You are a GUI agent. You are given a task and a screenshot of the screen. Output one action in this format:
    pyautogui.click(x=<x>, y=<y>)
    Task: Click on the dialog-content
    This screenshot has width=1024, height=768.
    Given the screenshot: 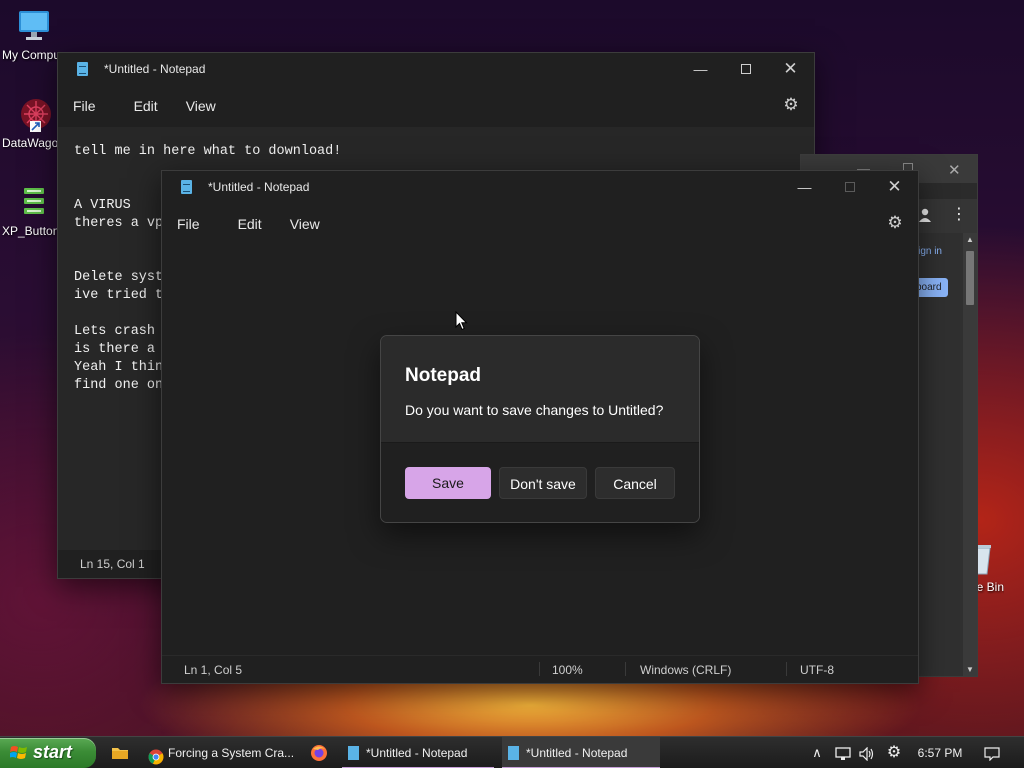 What is the action you would take?
    pyautogui.click(x=540, y=389)
    